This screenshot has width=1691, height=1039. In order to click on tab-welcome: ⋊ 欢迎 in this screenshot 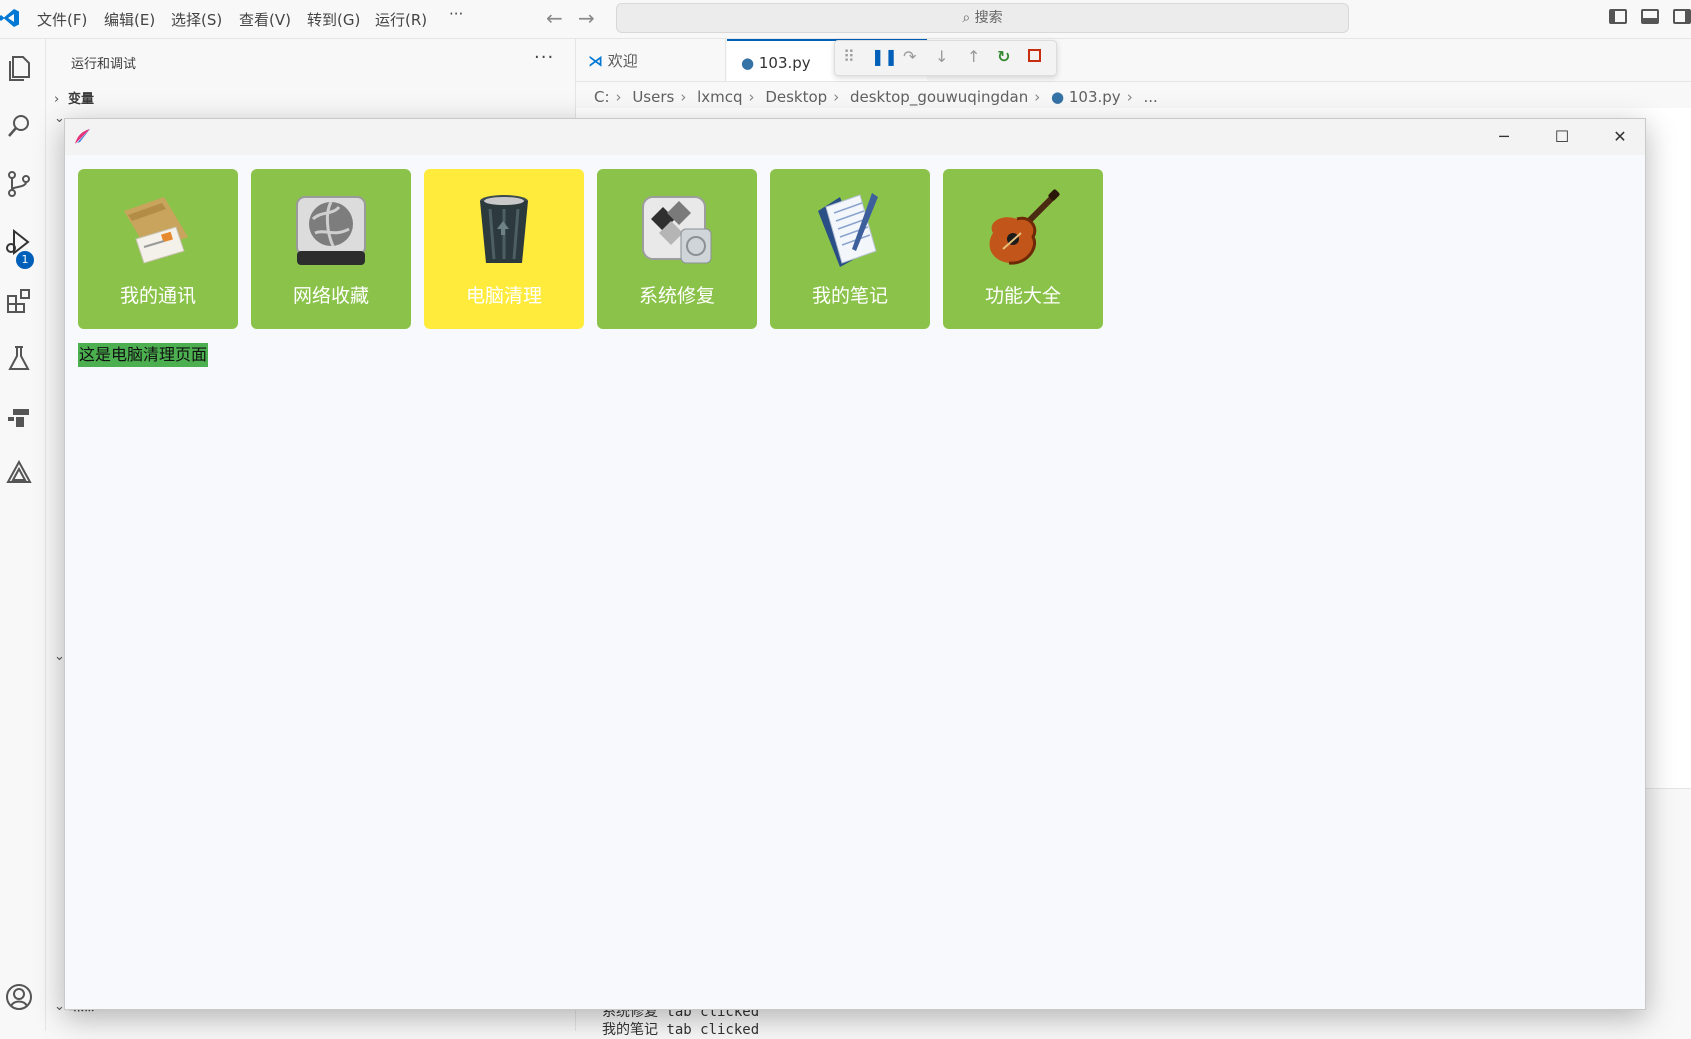, I will do `click(651, 60)`.